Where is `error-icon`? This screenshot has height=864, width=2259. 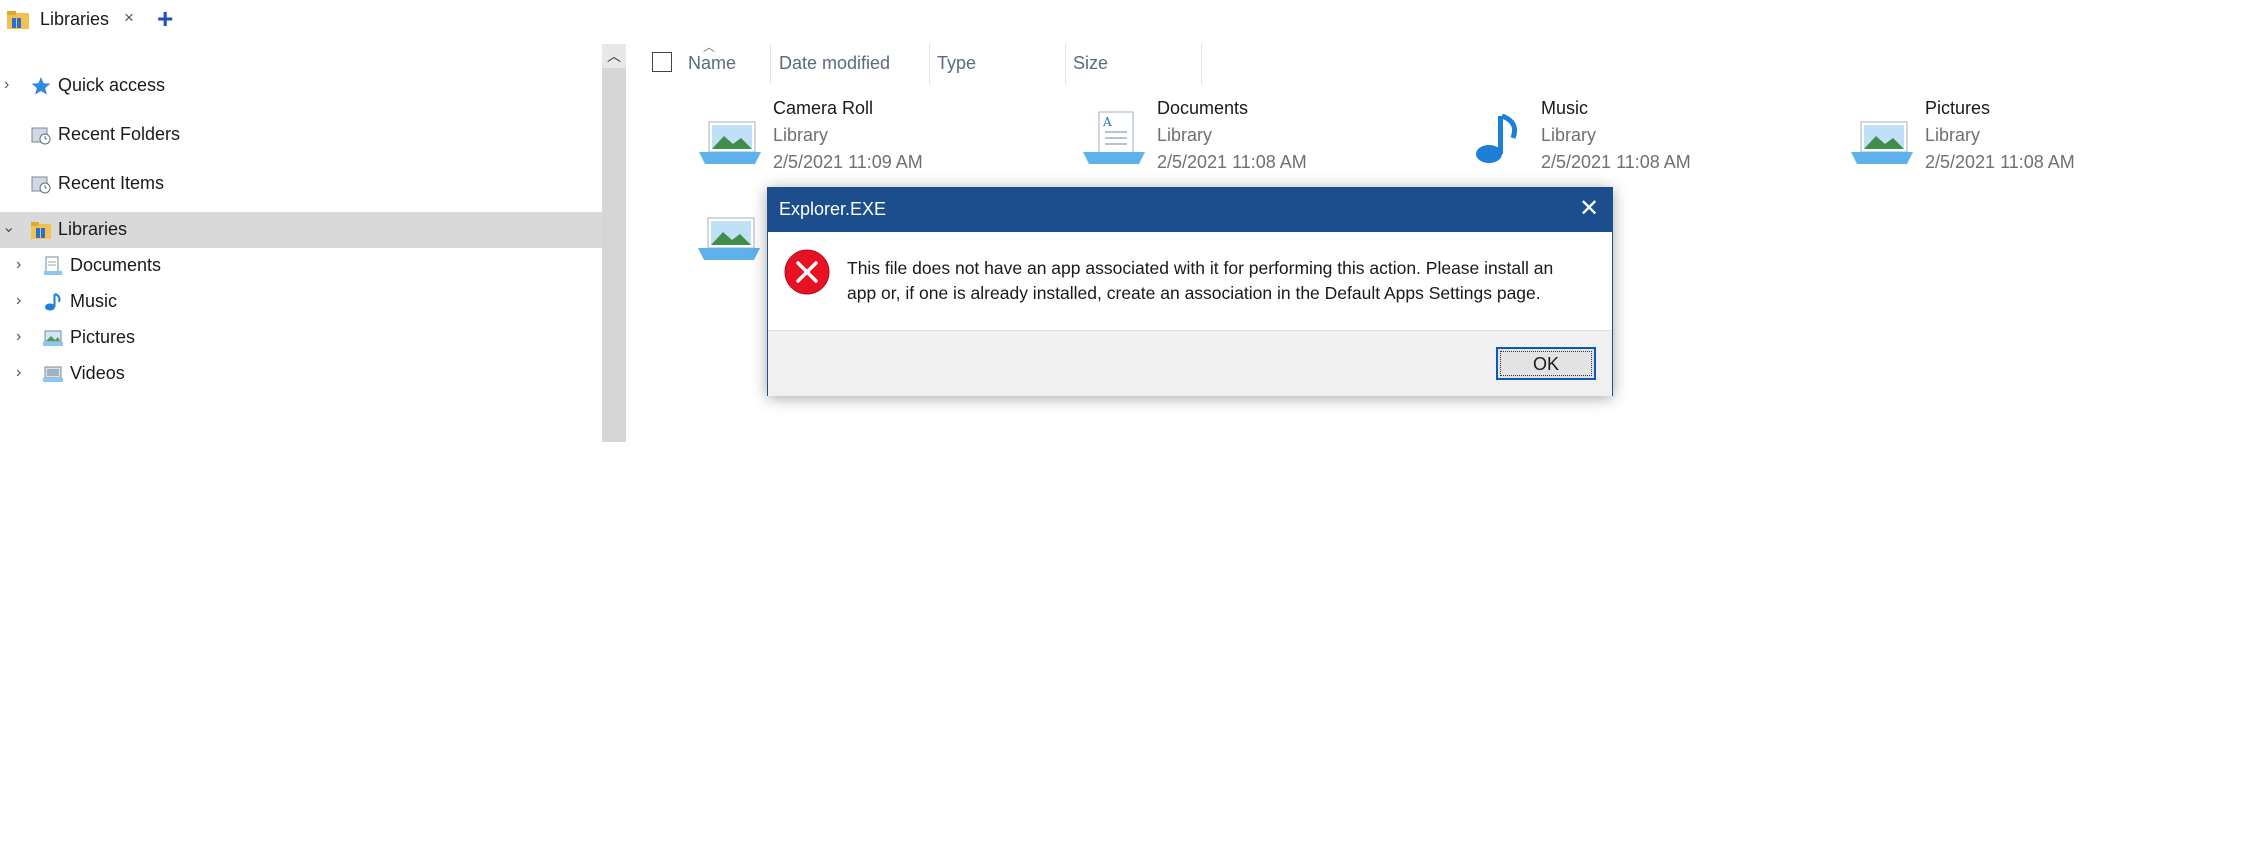 error-icon is located at coordinates (807, 272).